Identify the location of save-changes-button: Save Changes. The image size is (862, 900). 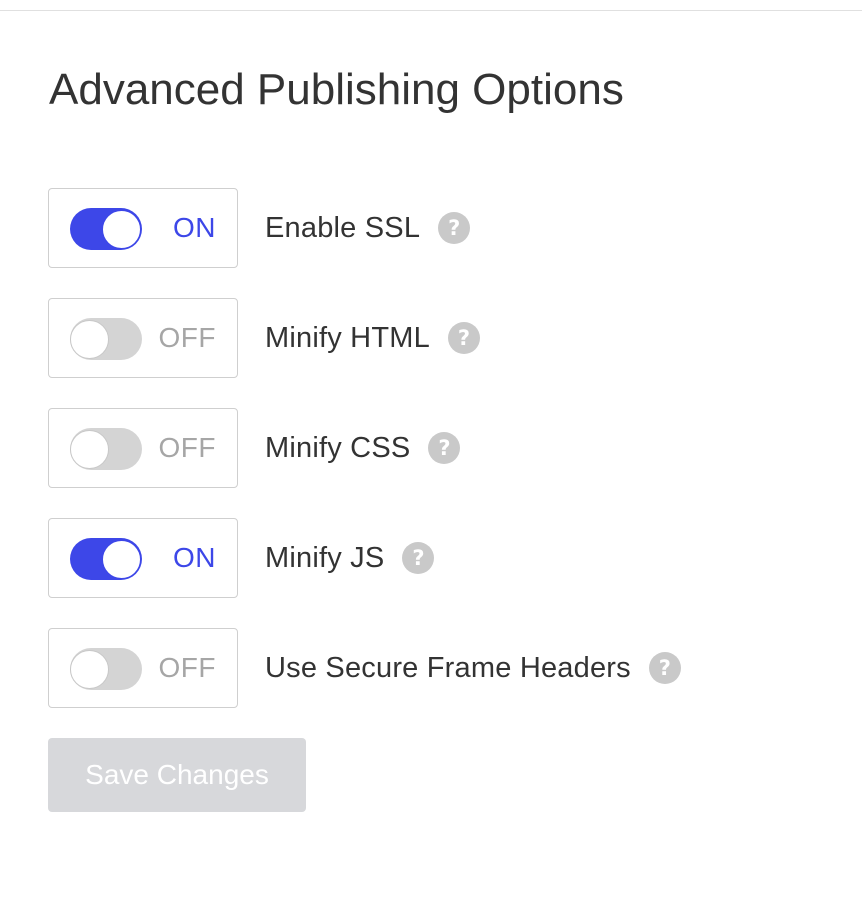
(177, 775).